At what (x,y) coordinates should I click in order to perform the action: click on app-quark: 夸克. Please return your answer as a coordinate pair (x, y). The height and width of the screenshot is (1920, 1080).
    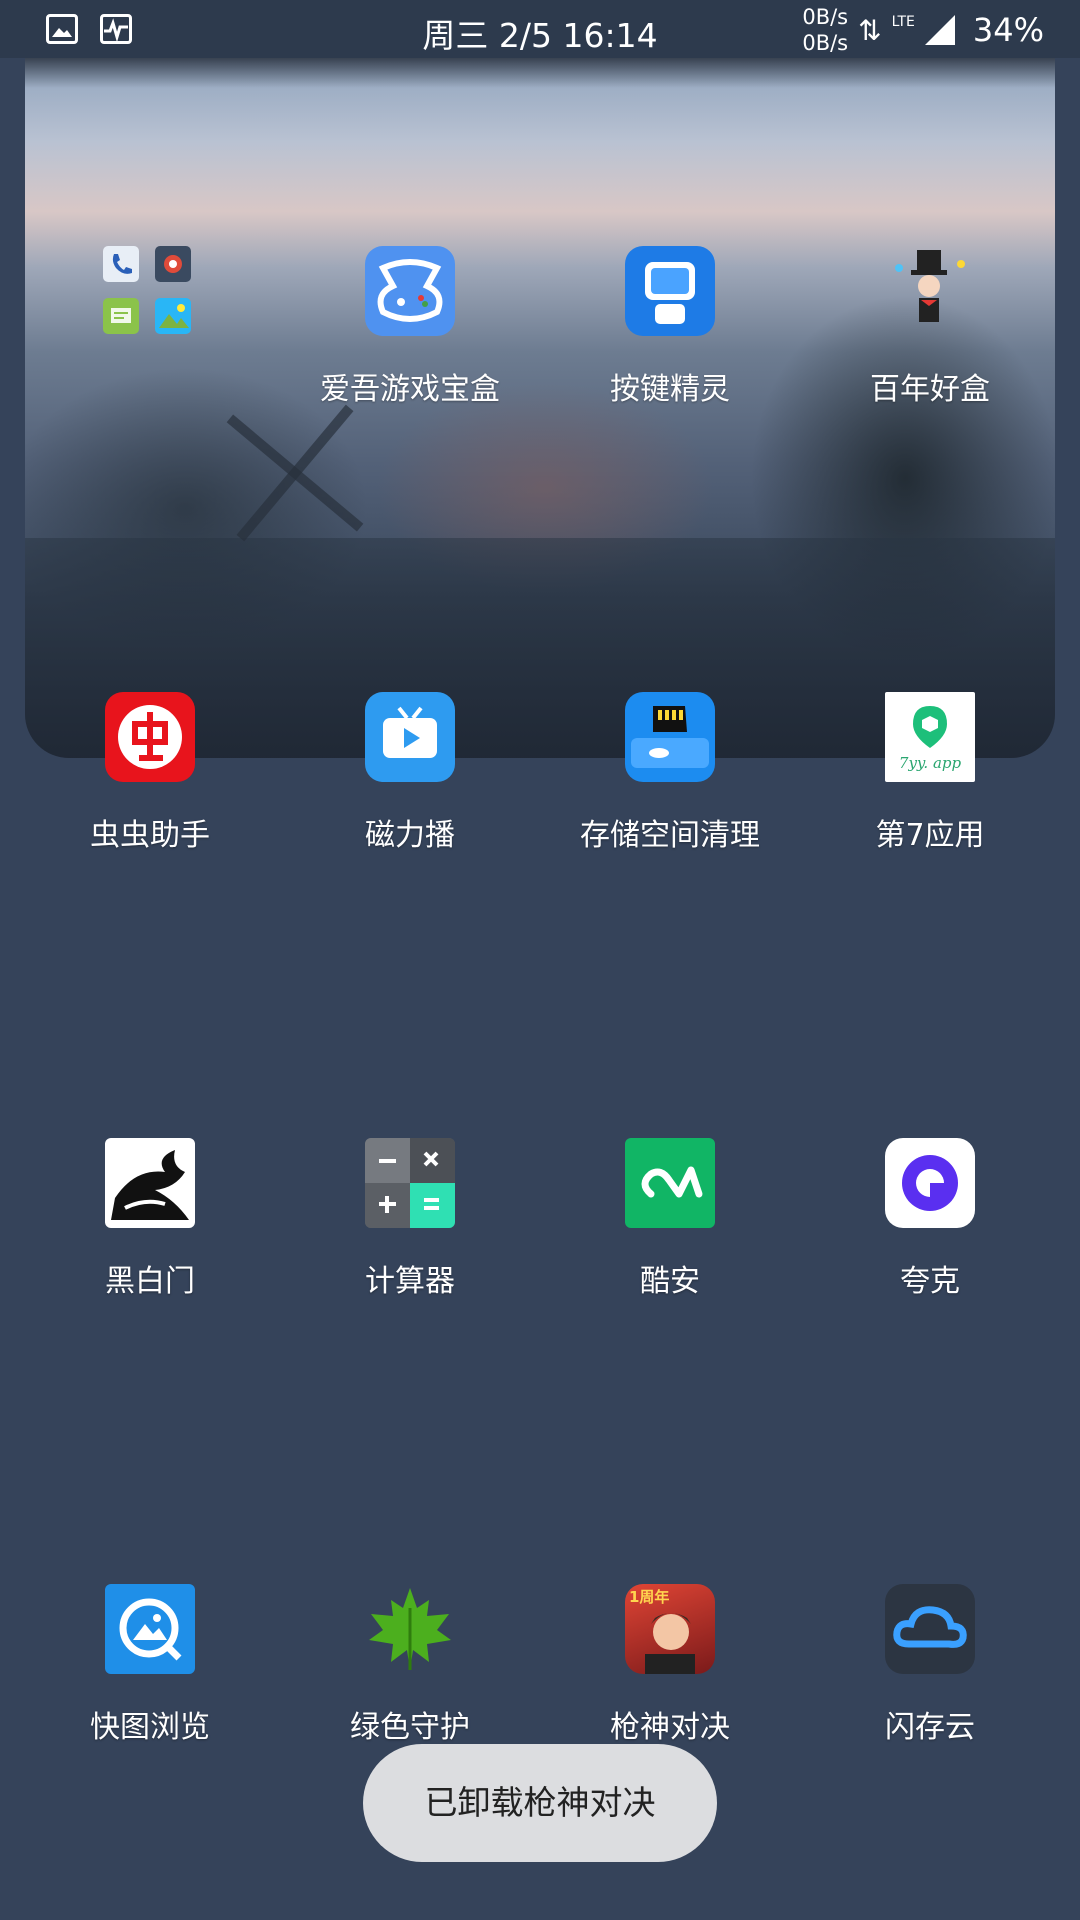
    Looking at the image, I should click on (930, 1219).